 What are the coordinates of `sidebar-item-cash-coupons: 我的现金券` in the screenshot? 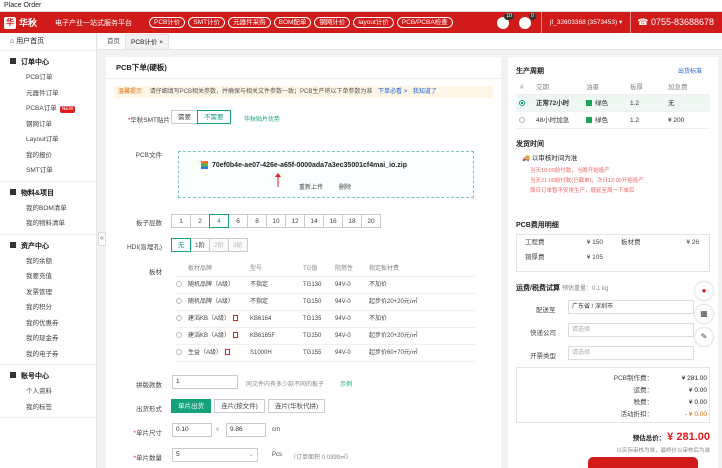 It's located at (48, 339).